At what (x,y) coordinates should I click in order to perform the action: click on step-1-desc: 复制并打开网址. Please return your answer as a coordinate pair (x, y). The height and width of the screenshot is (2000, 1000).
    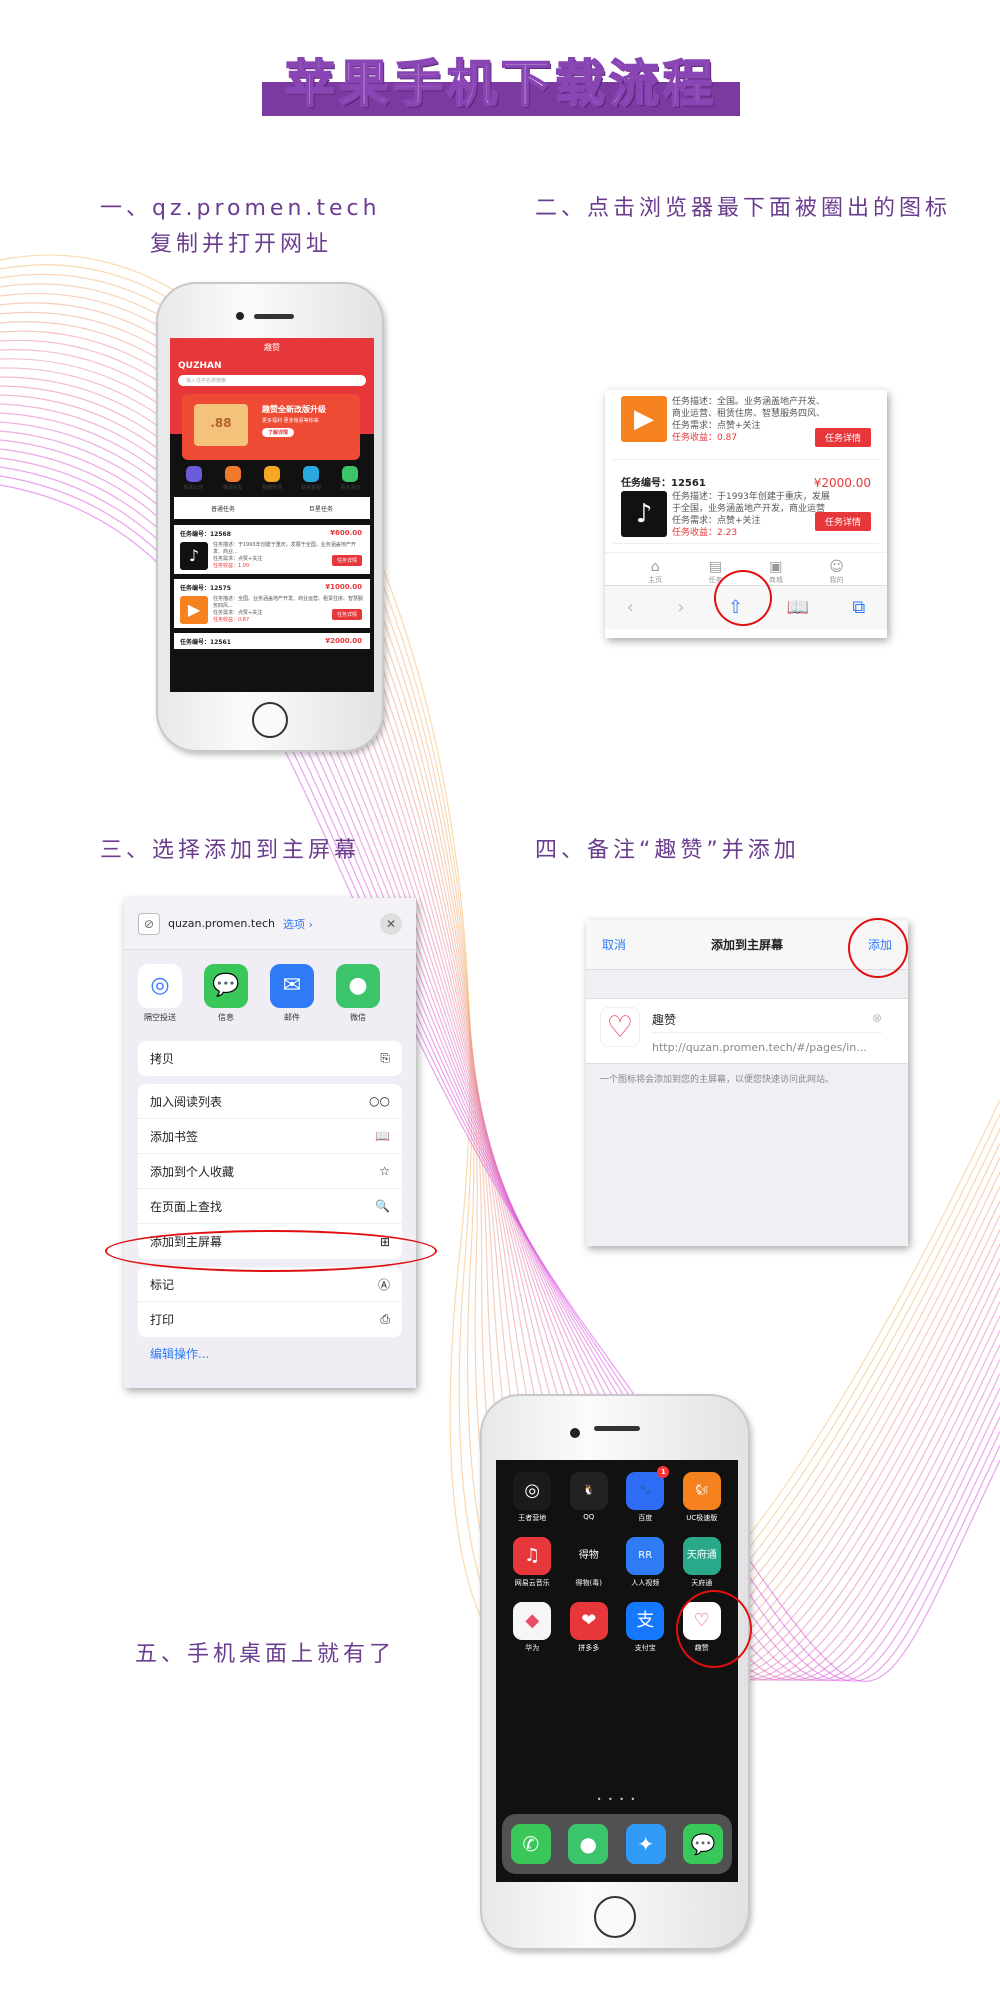
    Looking at the image, I should click on (241, 244).